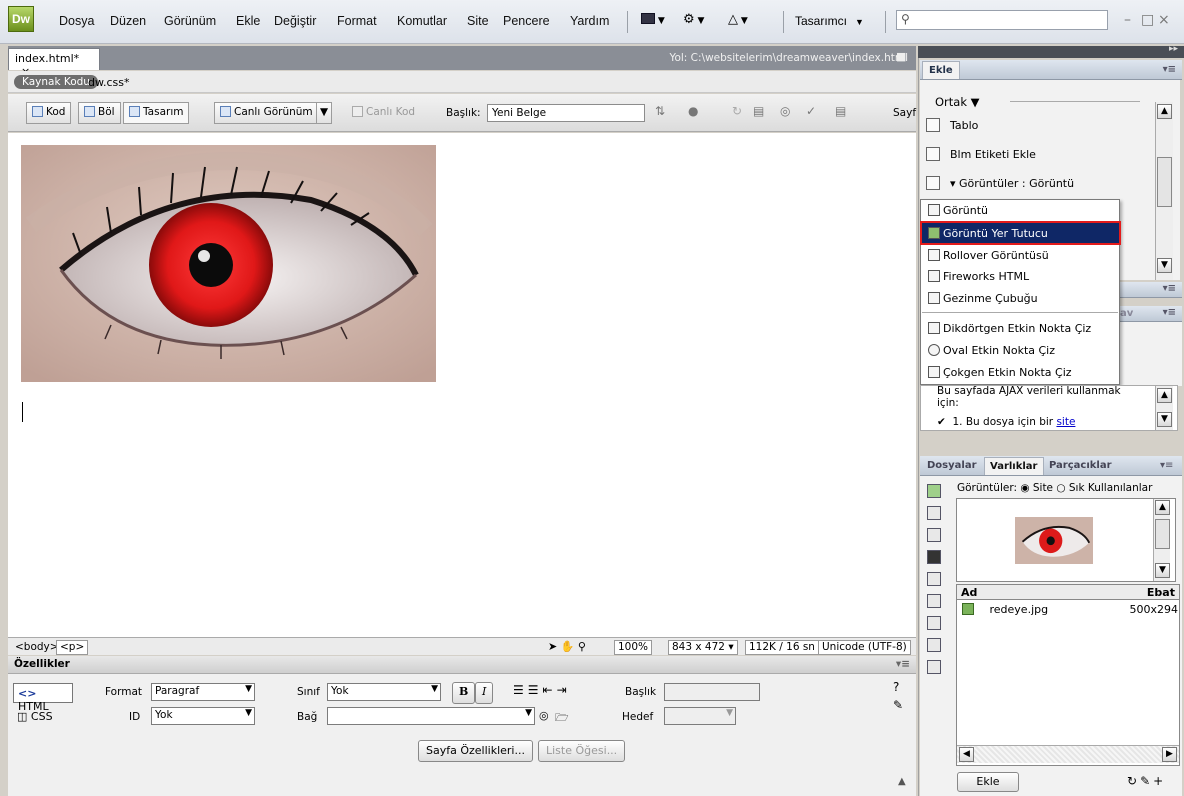 This screenshot has height=796, width=1184. I want to click on assets-colors-icon, so click(934, 513).